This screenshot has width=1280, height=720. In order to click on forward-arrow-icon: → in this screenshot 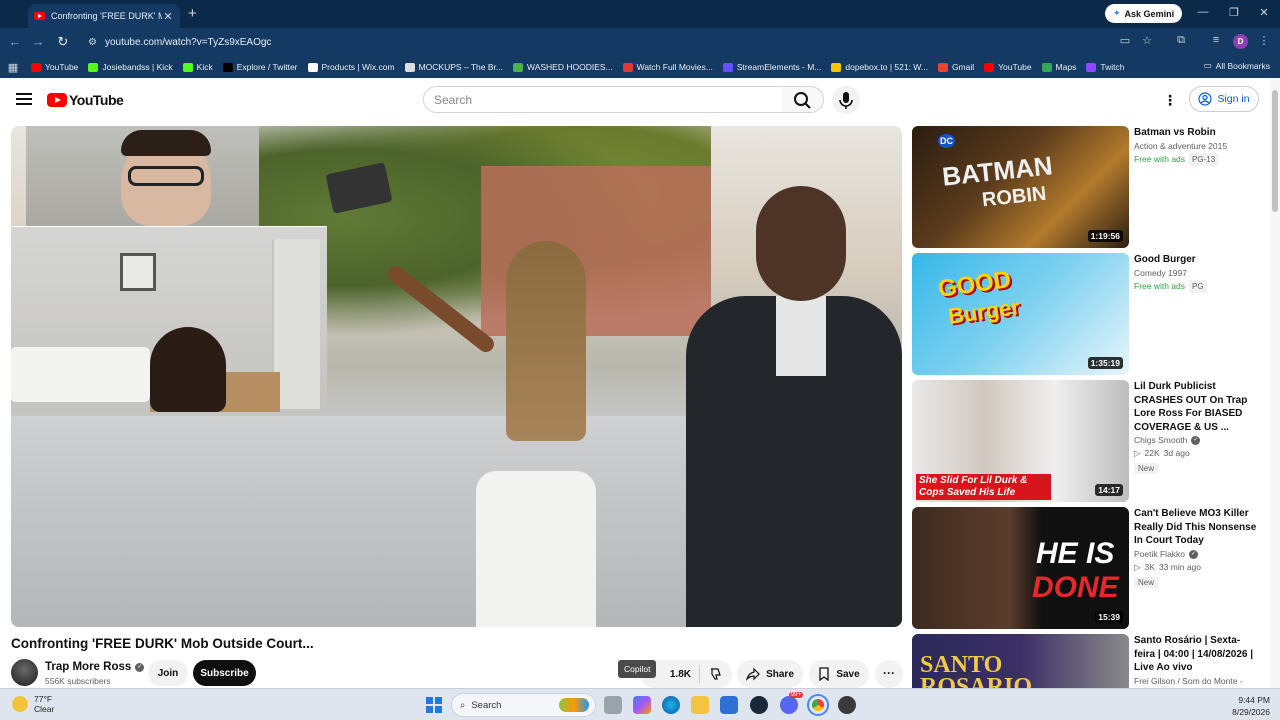, I will do `click(38, 41)`.